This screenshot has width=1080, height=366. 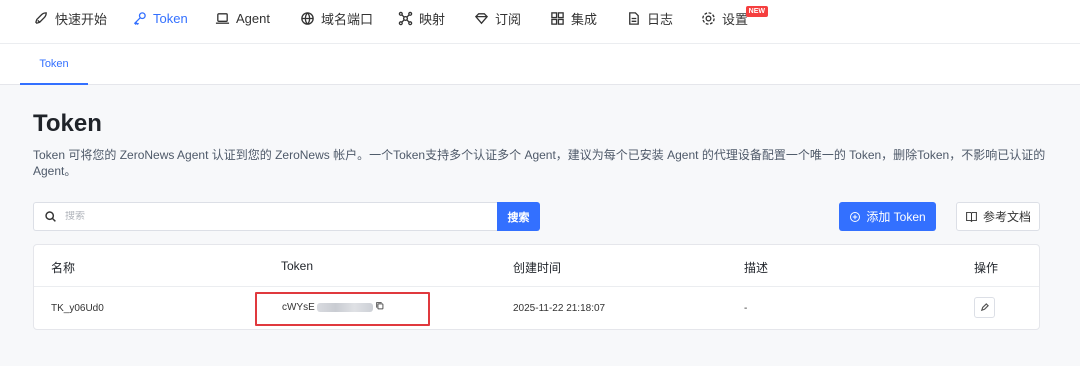 What do you see at coordinates (986, 268) in the screenshot?
I see `column-header-actions: 操作` at bounding box center [986, 268].